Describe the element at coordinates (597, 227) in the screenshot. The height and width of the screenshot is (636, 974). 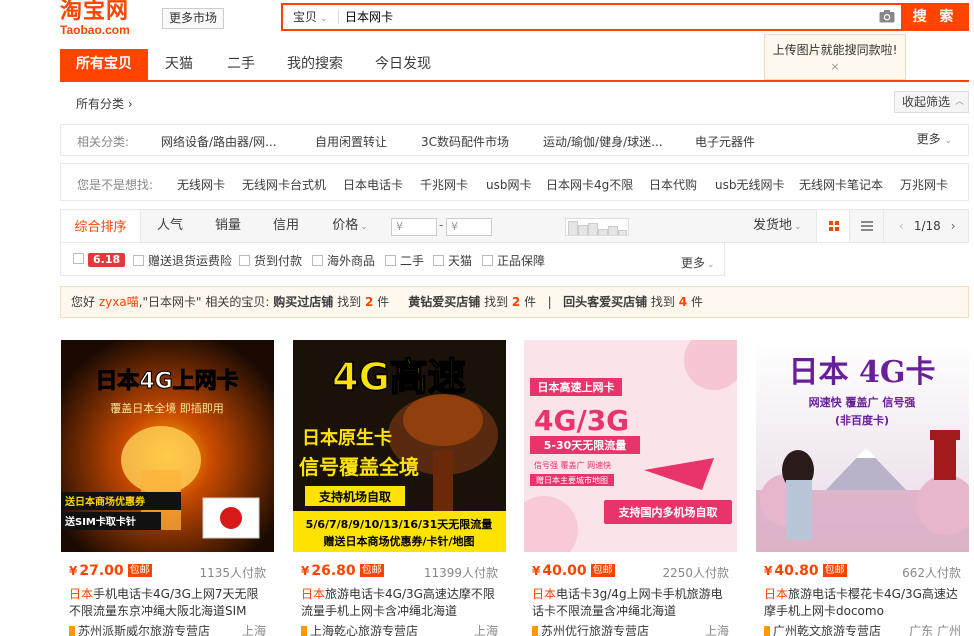
I see `price-histogram` at that location.